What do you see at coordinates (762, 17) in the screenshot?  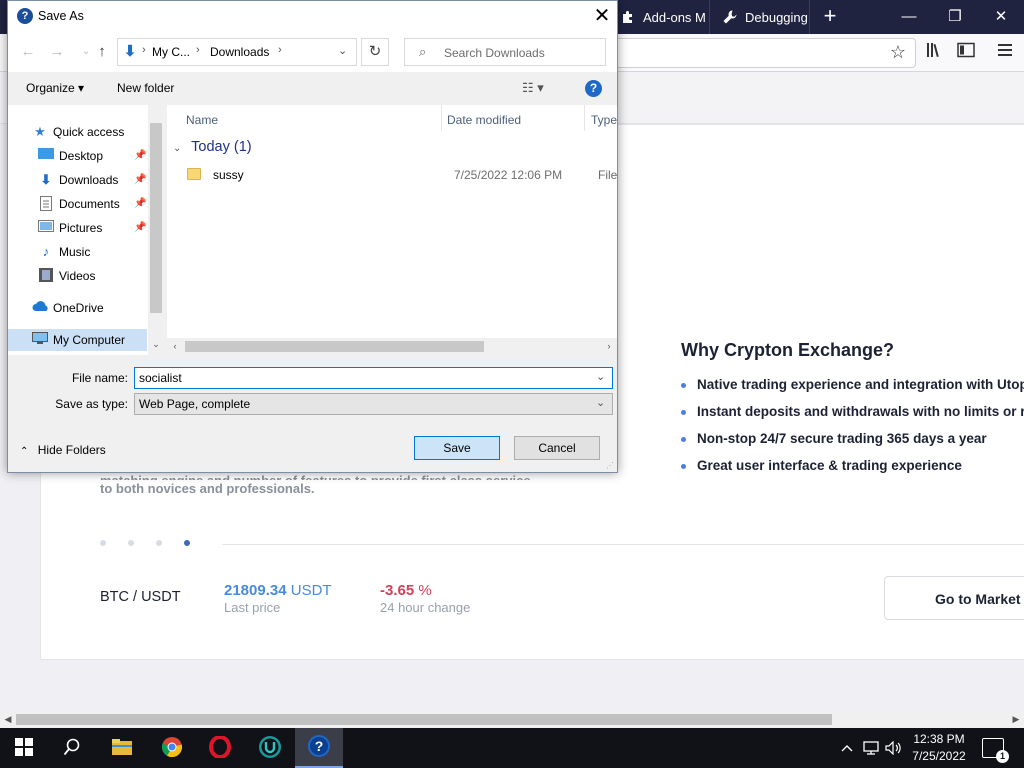 I see `tab-debugging: Debugging` at bounding box center [762, 17].